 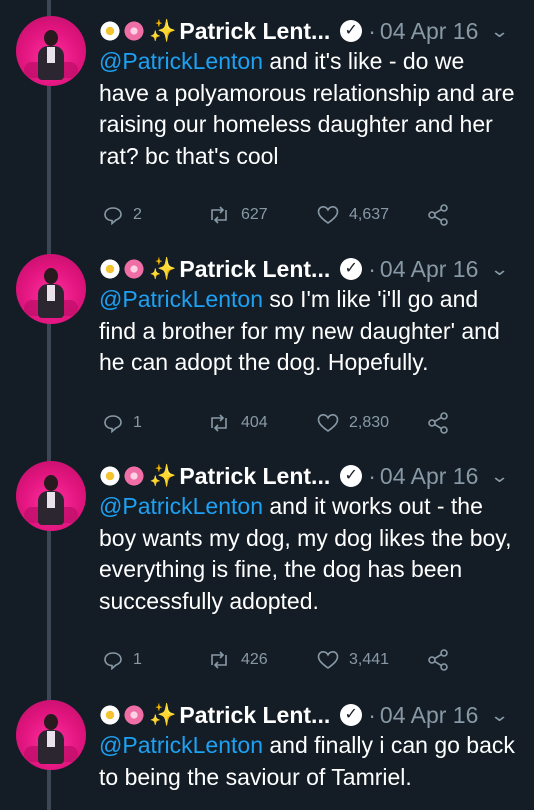 What do you see at coordinates (309, 660) in the screenshot?
I see `tweet-actions: 1 426 3,441` at bounding box center [309, 660].